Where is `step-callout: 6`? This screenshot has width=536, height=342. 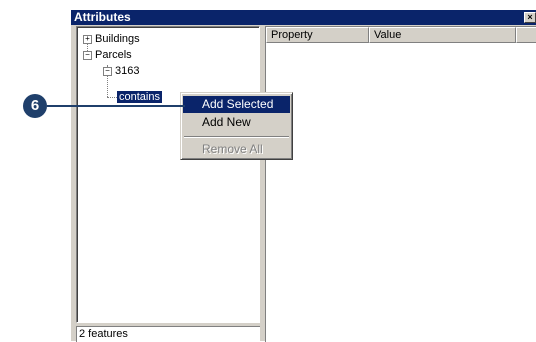
step-callout: 6 is located at coordinates (35, 106).